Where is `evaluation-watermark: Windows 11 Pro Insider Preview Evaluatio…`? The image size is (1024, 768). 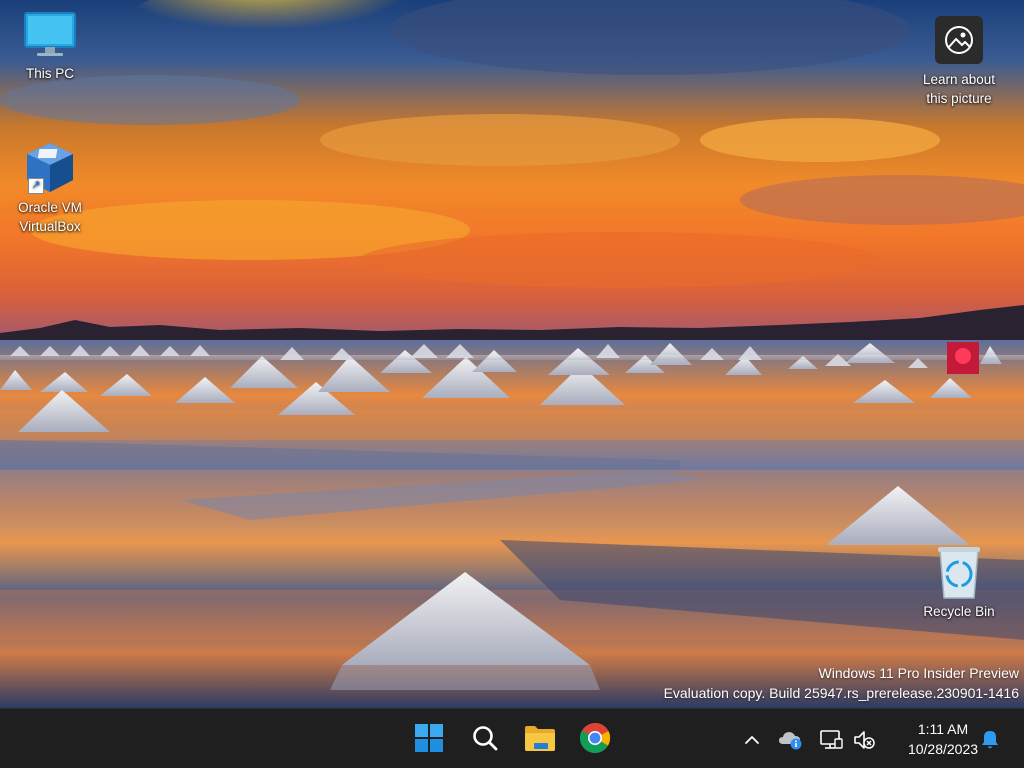 evaluation-watermark: Windows 11 Pro Insider Preview Evaluatio… is located at coordinates (841, 683).